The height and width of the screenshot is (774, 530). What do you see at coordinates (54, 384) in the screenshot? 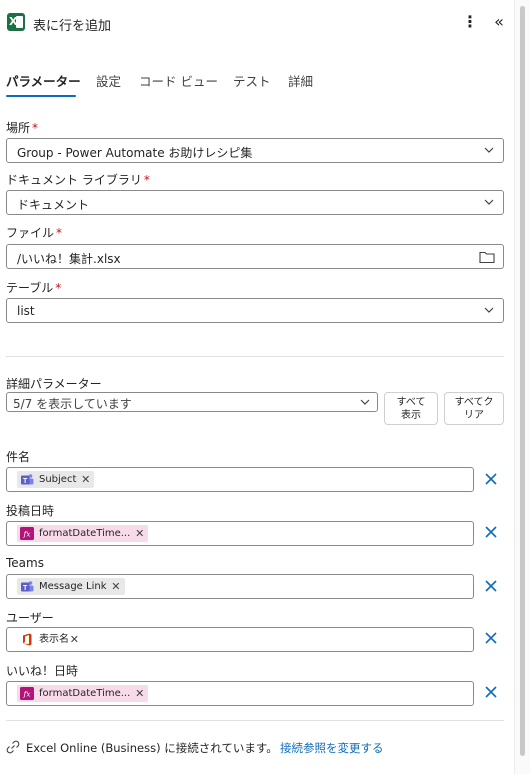
I see `advanced-parameters-label: 詳細パラメーター` at bounding box center [54, 384].